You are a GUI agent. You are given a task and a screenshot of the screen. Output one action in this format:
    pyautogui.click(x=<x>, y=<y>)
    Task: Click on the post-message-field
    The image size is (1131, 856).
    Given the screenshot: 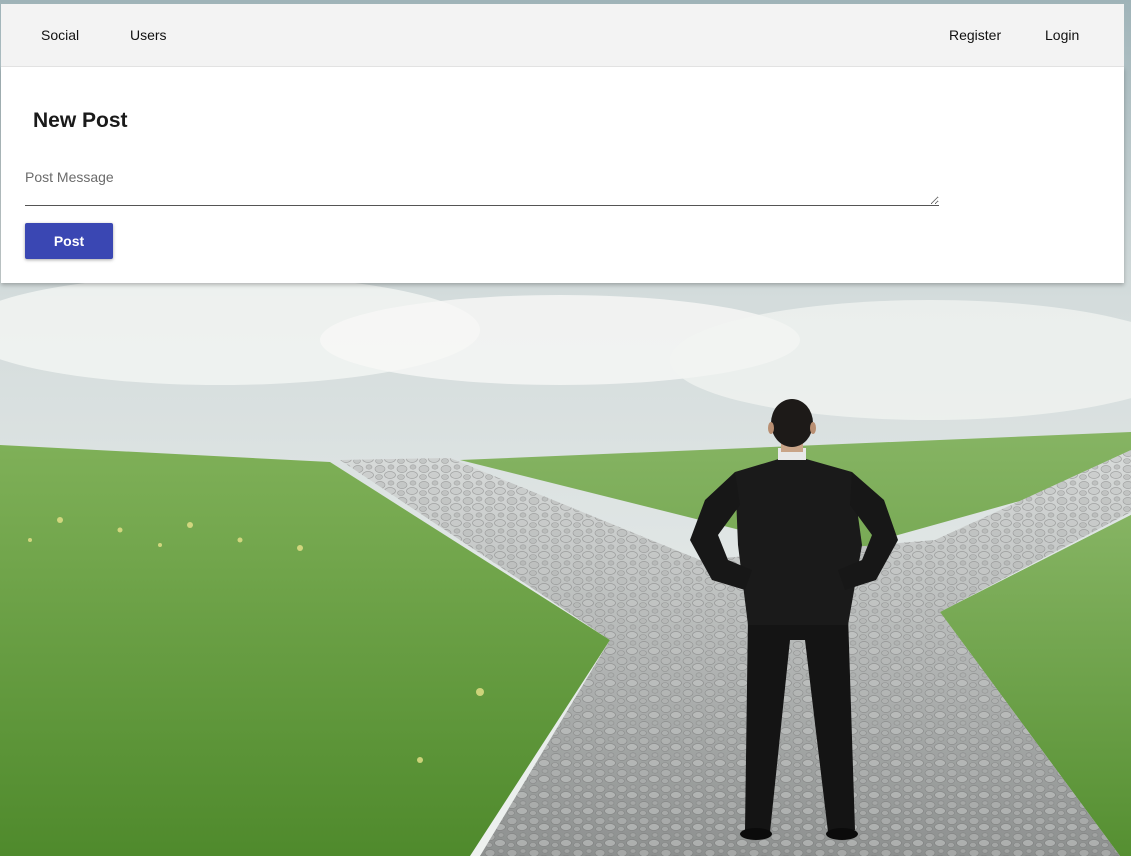 What is the action you would take?
    pyautogui.click(x=482, y=185)
    